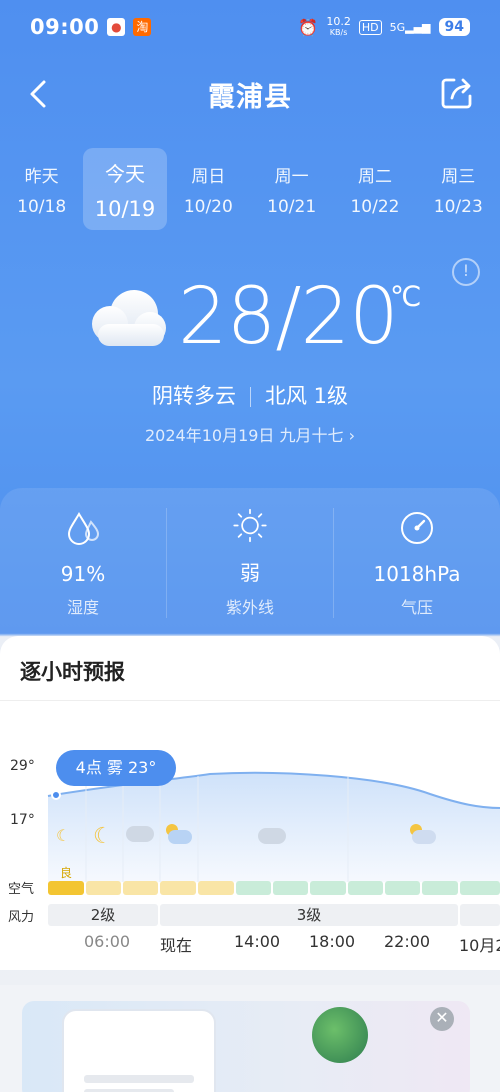 The height and width of the screenshot is (1092, 500). I want to click on condition-text: 阴转多云, so click(193, 396).